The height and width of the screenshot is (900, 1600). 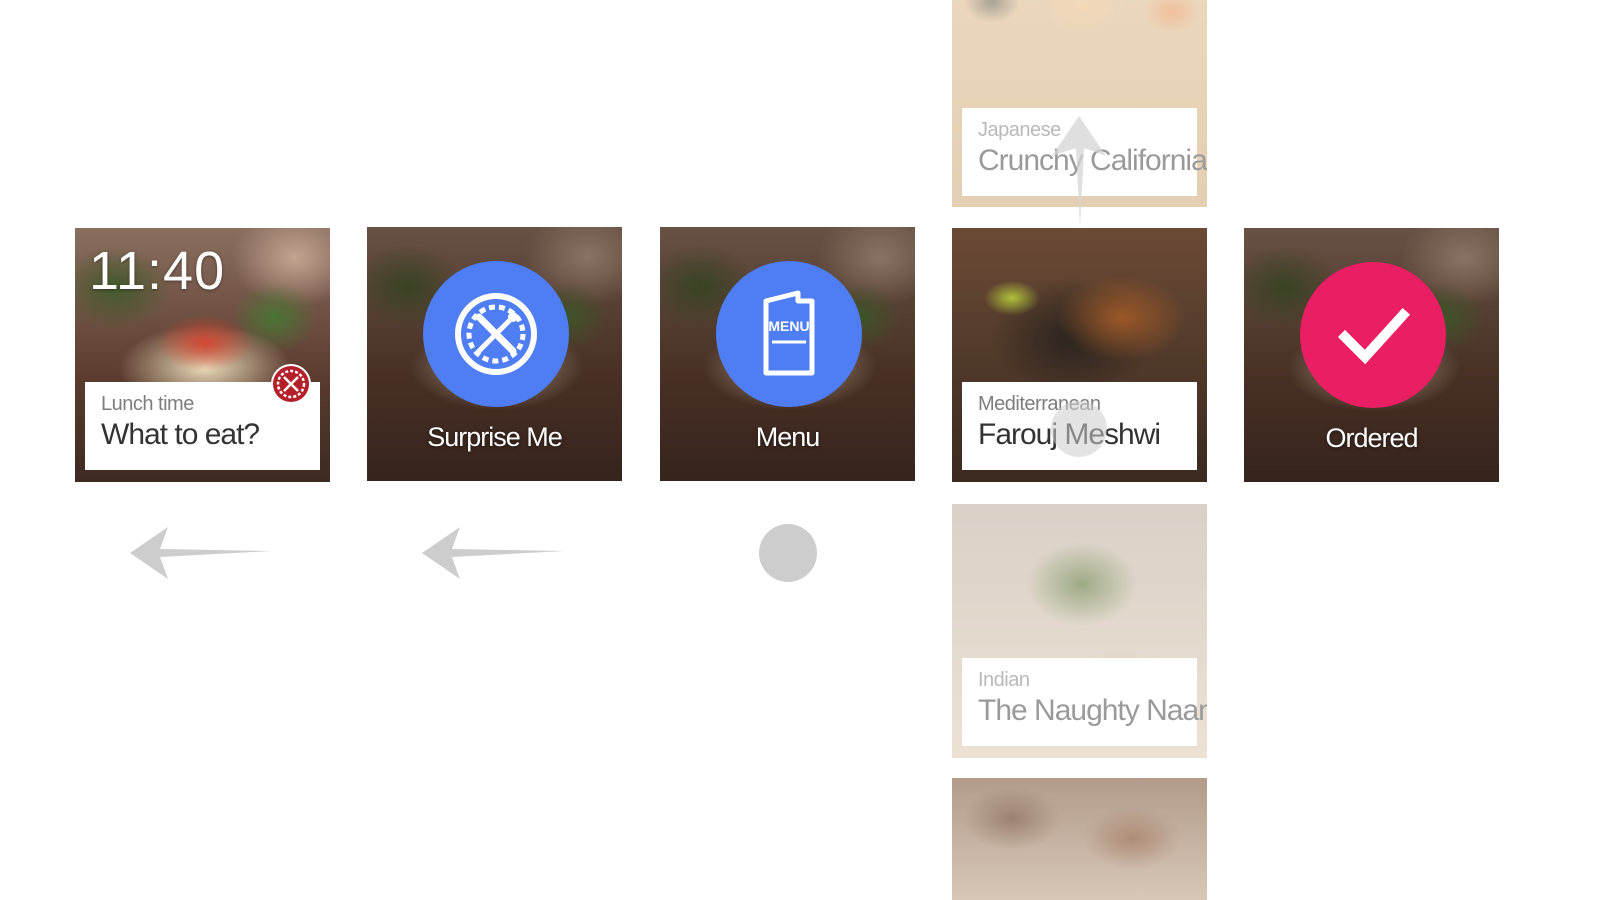 I want to click on restaurant-info-panel: Indian The Naughty Naan, so click(x=1084, y=702).